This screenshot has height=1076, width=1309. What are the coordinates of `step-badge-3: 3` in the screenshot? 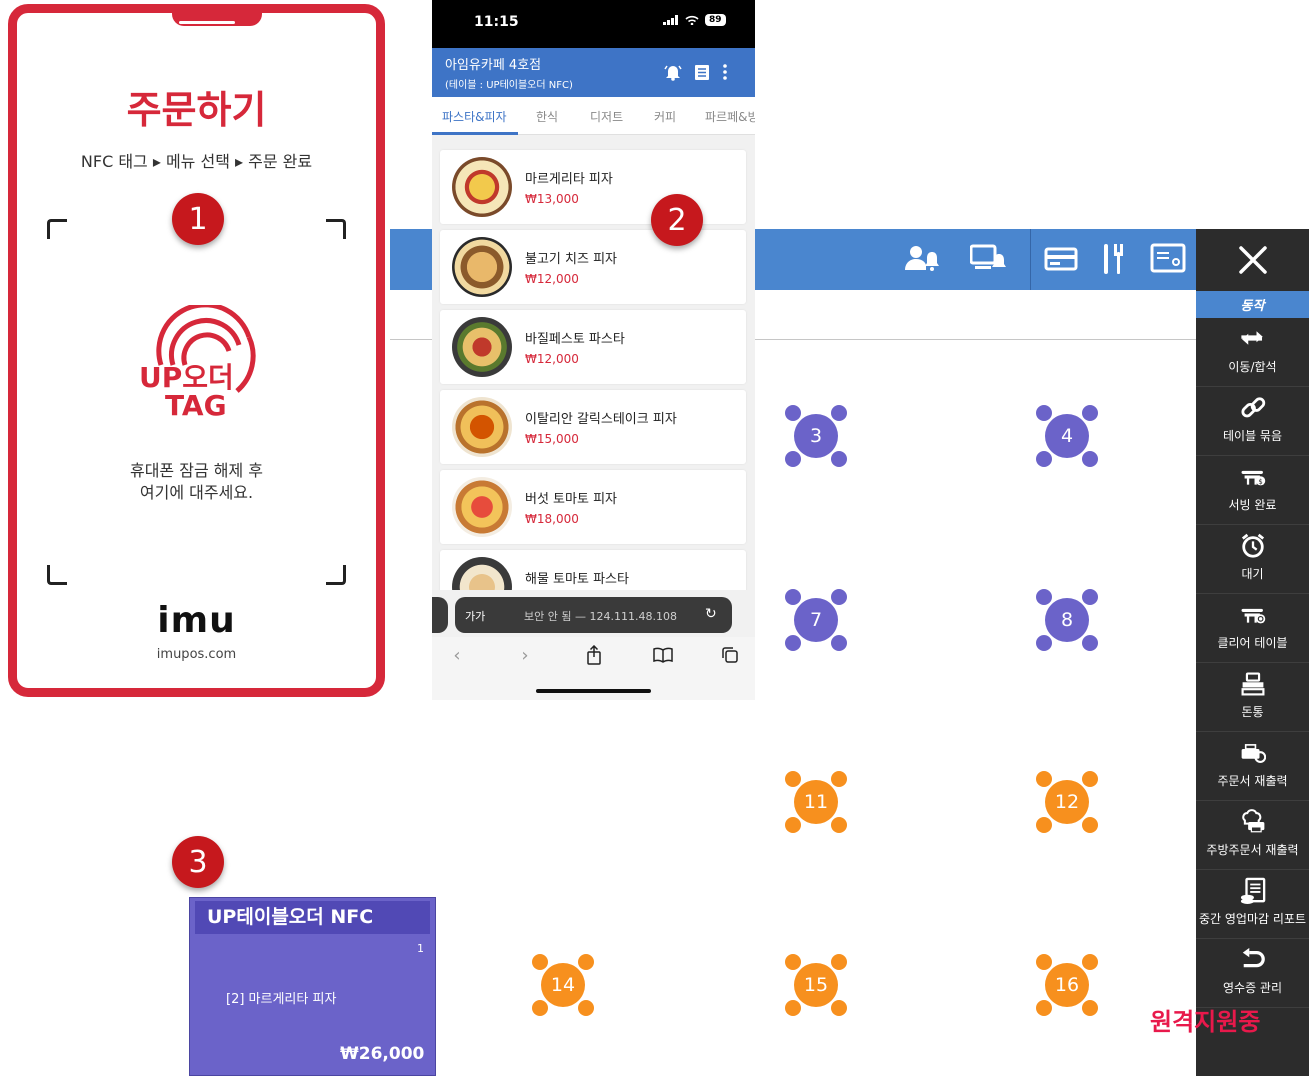 It's located at (198, 862).